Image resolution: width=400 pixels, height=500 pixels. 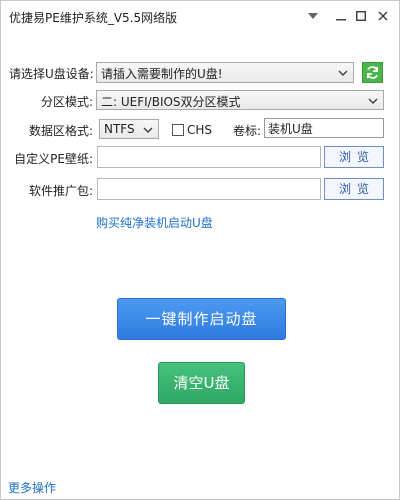 I want to click on software-label: 软件推广包:, so click(x=60, y=191).